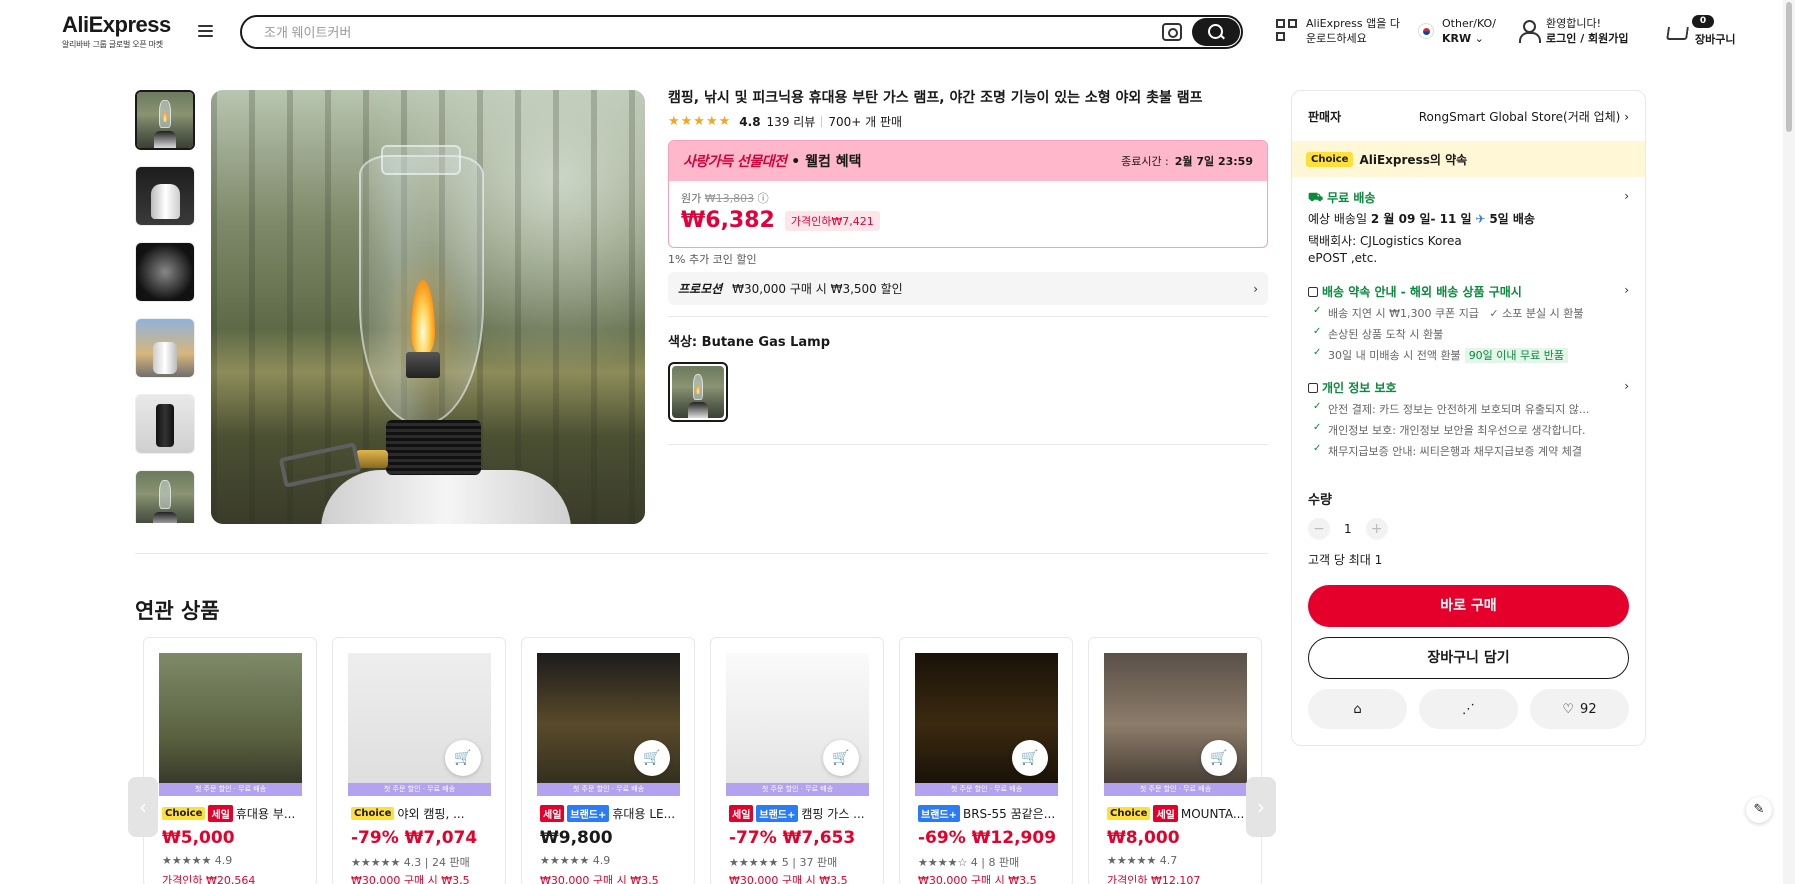 This screenshot has height=884, width=1795. Describe the element at coordinates (209, 879) in the screenshot. I see `related-product-promo: 가격인하 ₩20,564` at that location.